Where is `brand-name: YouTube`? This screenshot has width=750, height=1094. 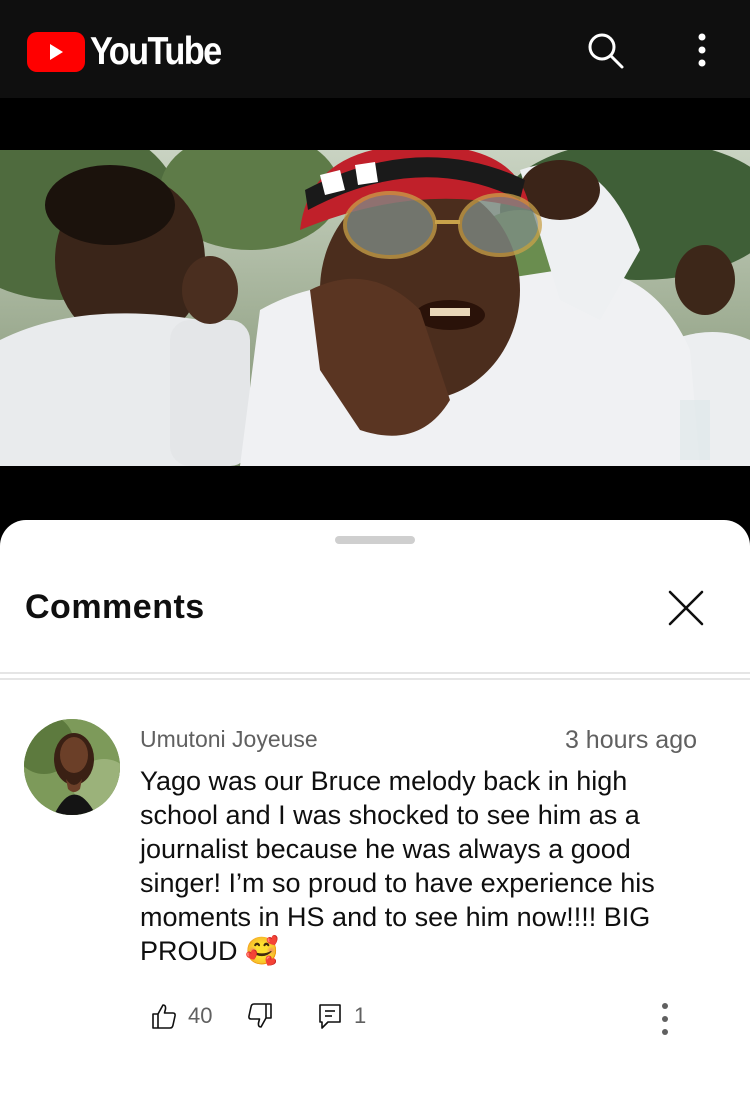 brand-name: YouTube is located at coordinates (156, 51).